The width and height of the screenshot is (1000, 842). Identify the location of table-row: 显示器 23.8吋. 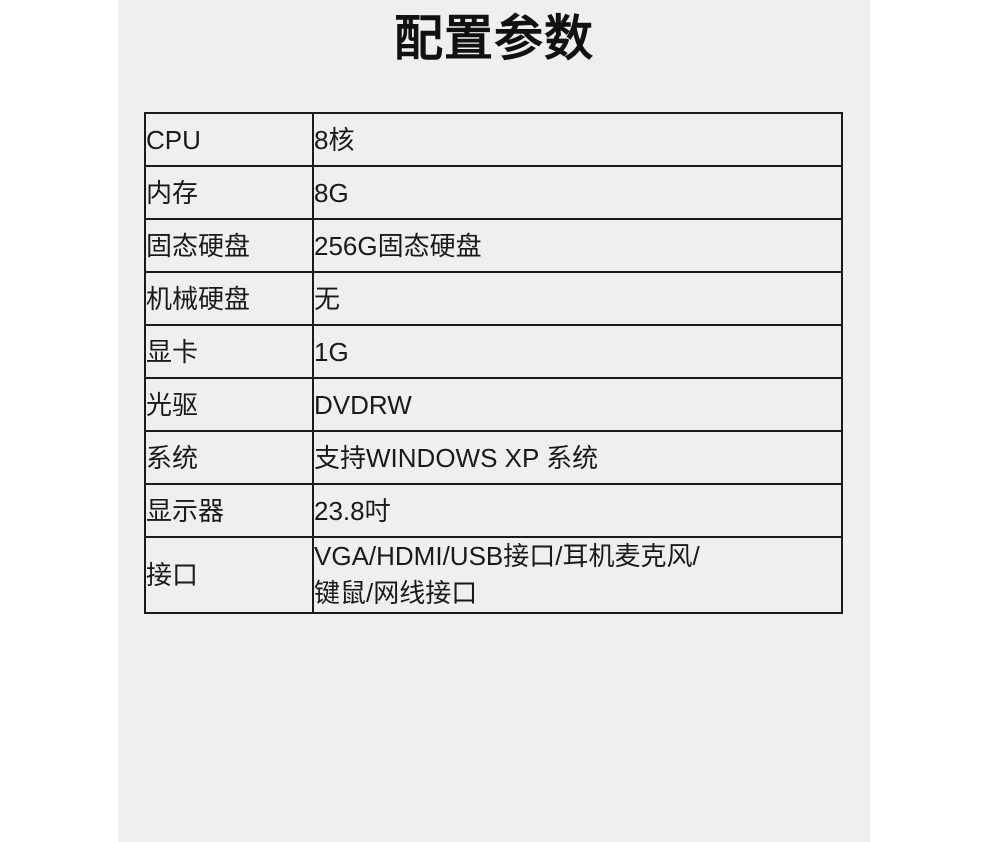
(493, 510).